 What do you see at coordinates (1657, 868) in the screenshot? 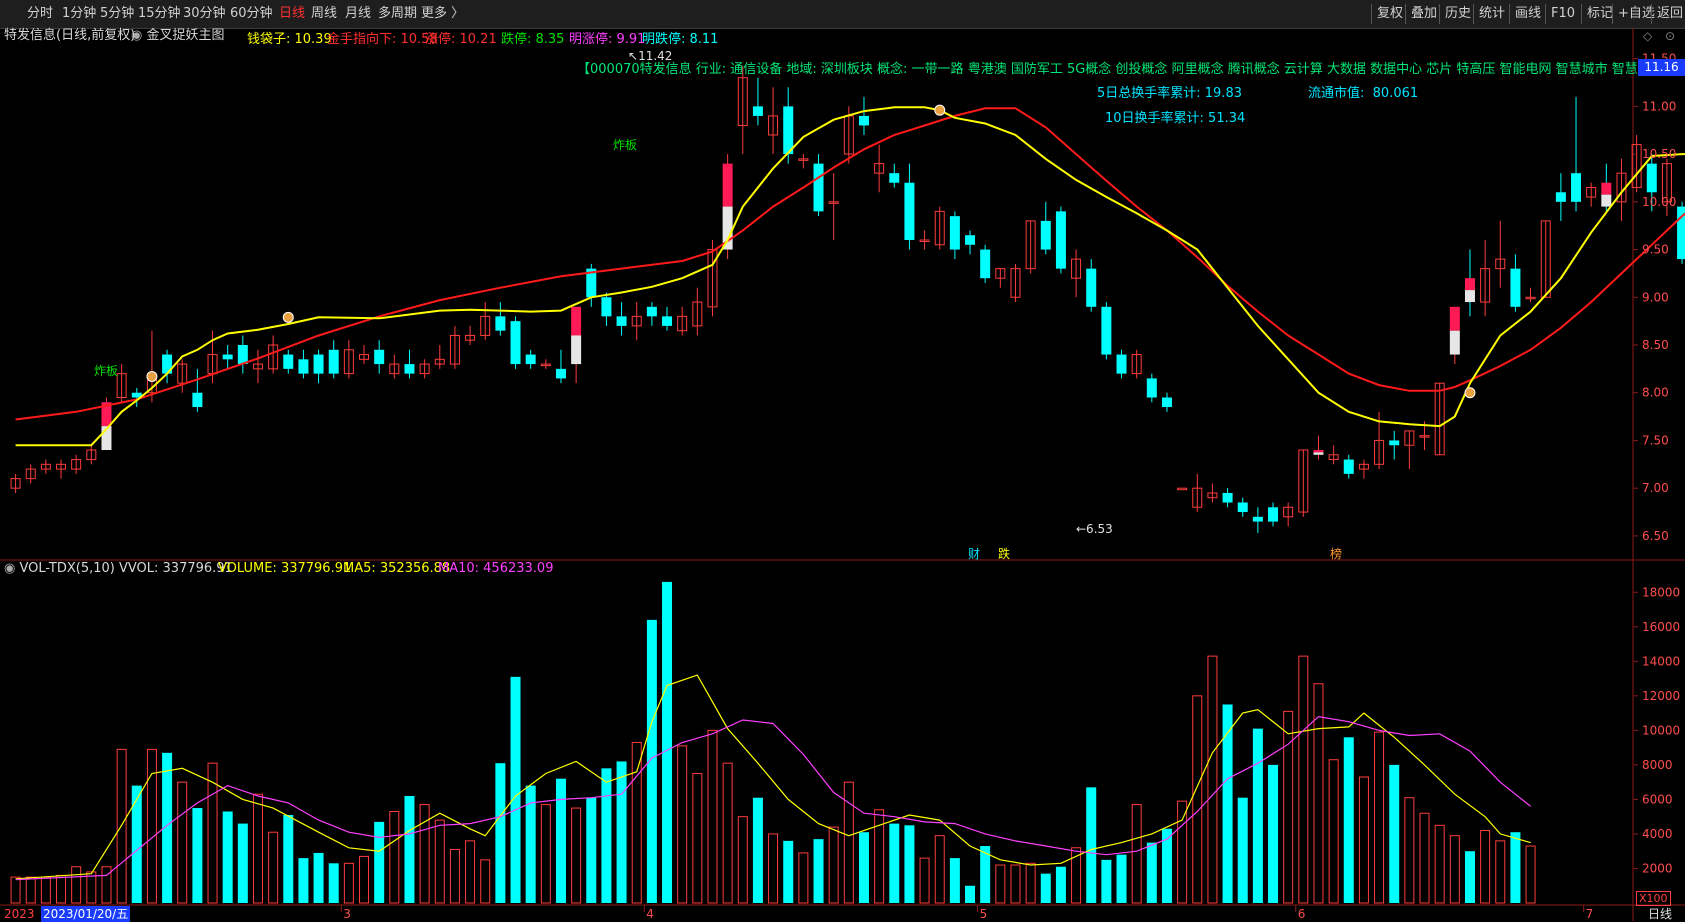
I see `volume-tick-label: 2000` at bounding box center [1657, 868].